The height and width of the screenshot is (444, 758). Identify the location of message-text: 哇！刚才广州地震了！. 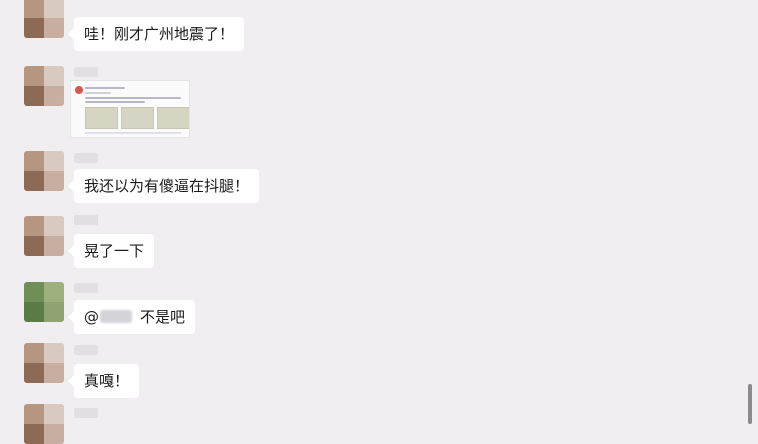
(159, 34).